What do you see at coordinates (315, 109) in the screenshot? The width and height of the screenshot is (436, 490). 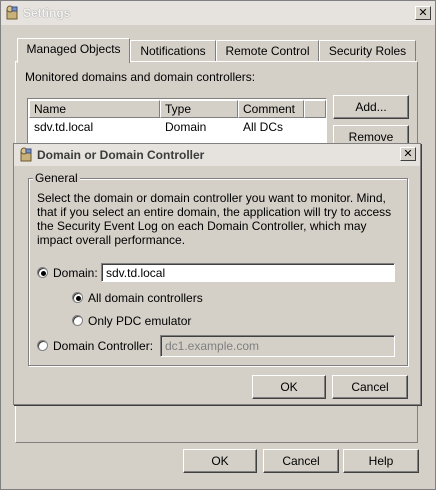 I see `column-header-spacer` at bounding box center [315, 109].